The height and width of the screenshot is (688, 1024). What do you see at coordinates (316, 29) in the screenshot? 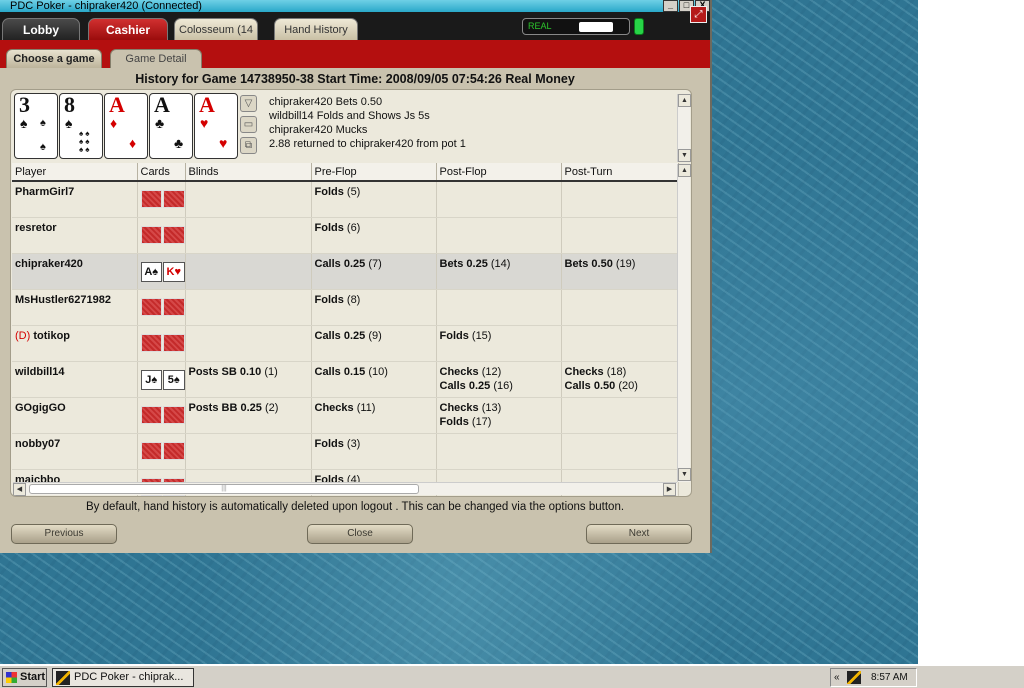
I see `tab-hand-history: Hand History` at bounding box center [316, 29].